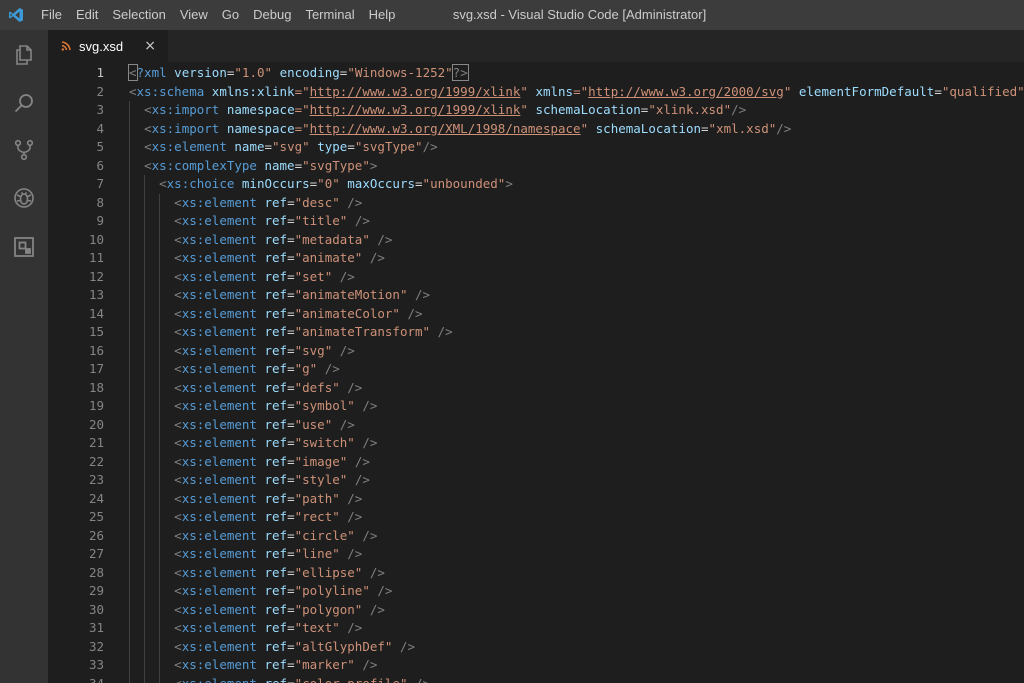  Describe the element at coordinates (536, 665) in the screenshot. I see `code-line: 33 <xs:element ref="marker" />` at that location.